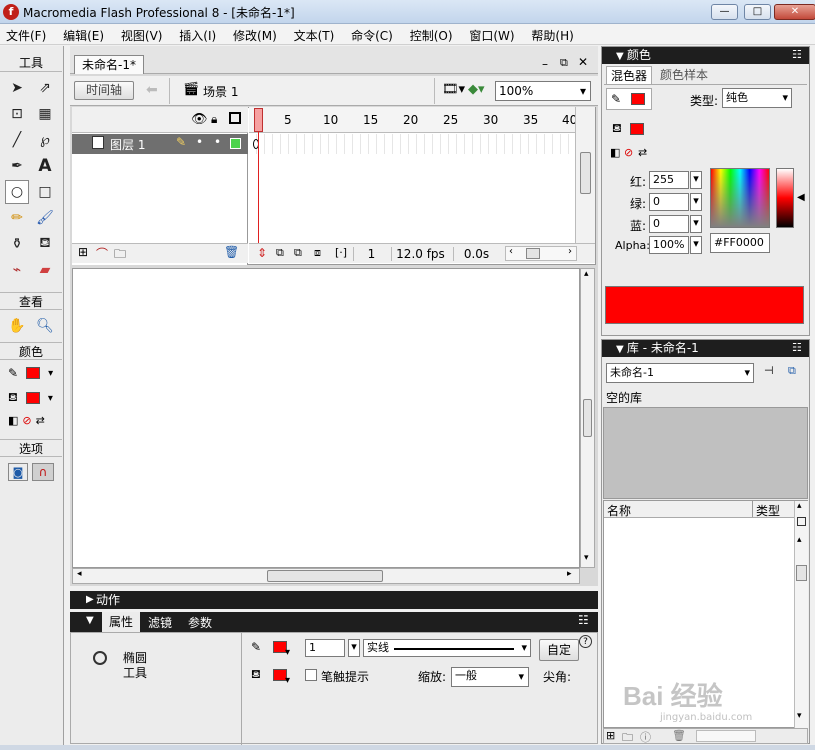 The height and width of the screenshot is (750, 815). I want to click on layer-outline-color, so click(235, 143).